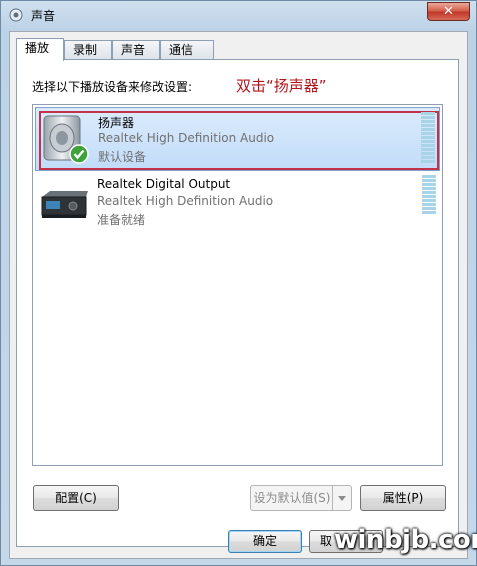  Describe the element at coordinates (88, 49) in the screenshot. I see `tab-recording: 录制` at that location.